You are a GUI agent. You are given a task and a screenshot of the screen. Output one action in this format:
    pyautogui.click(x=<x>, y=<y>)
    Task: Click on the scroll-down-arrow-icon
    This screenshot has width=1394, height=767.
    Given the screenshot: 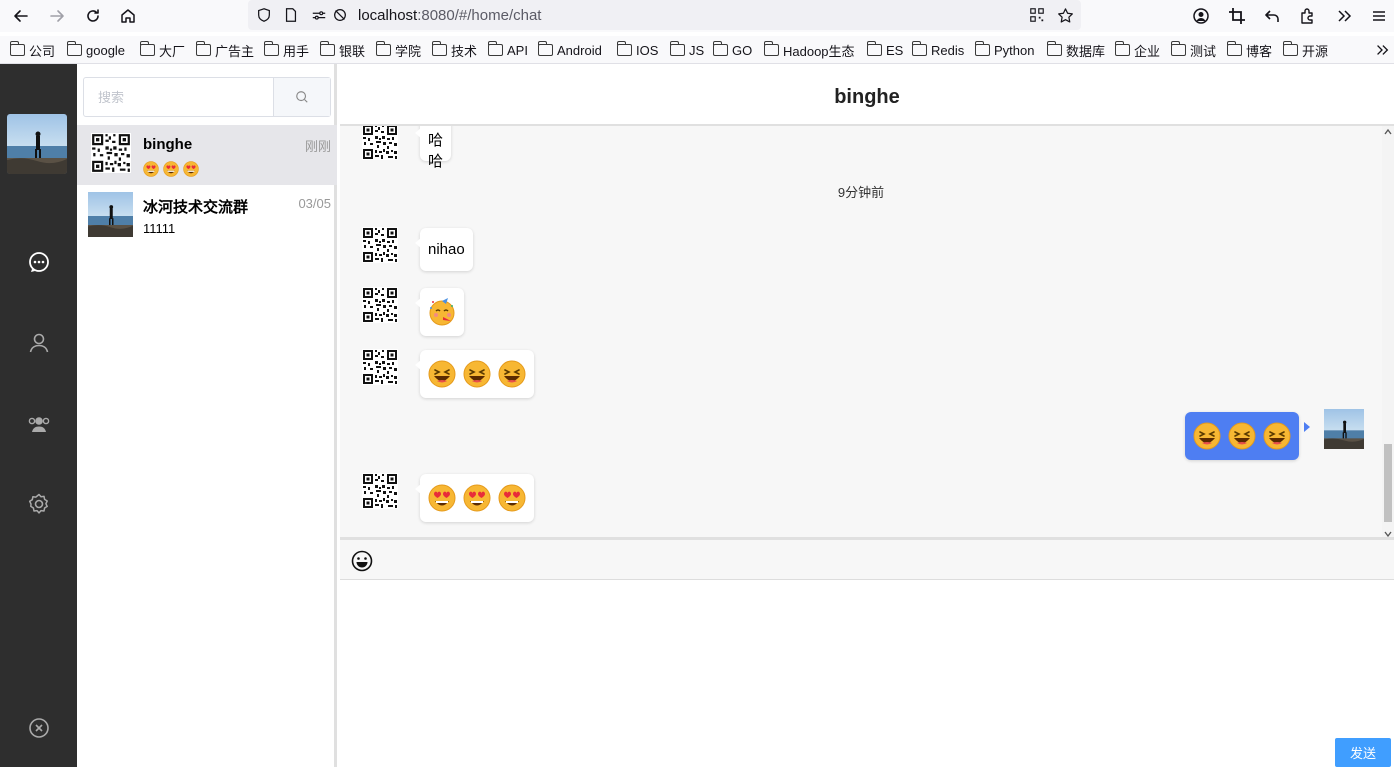 What is the action you would take?
    pyautogui.click(x=1388, y=534)
    